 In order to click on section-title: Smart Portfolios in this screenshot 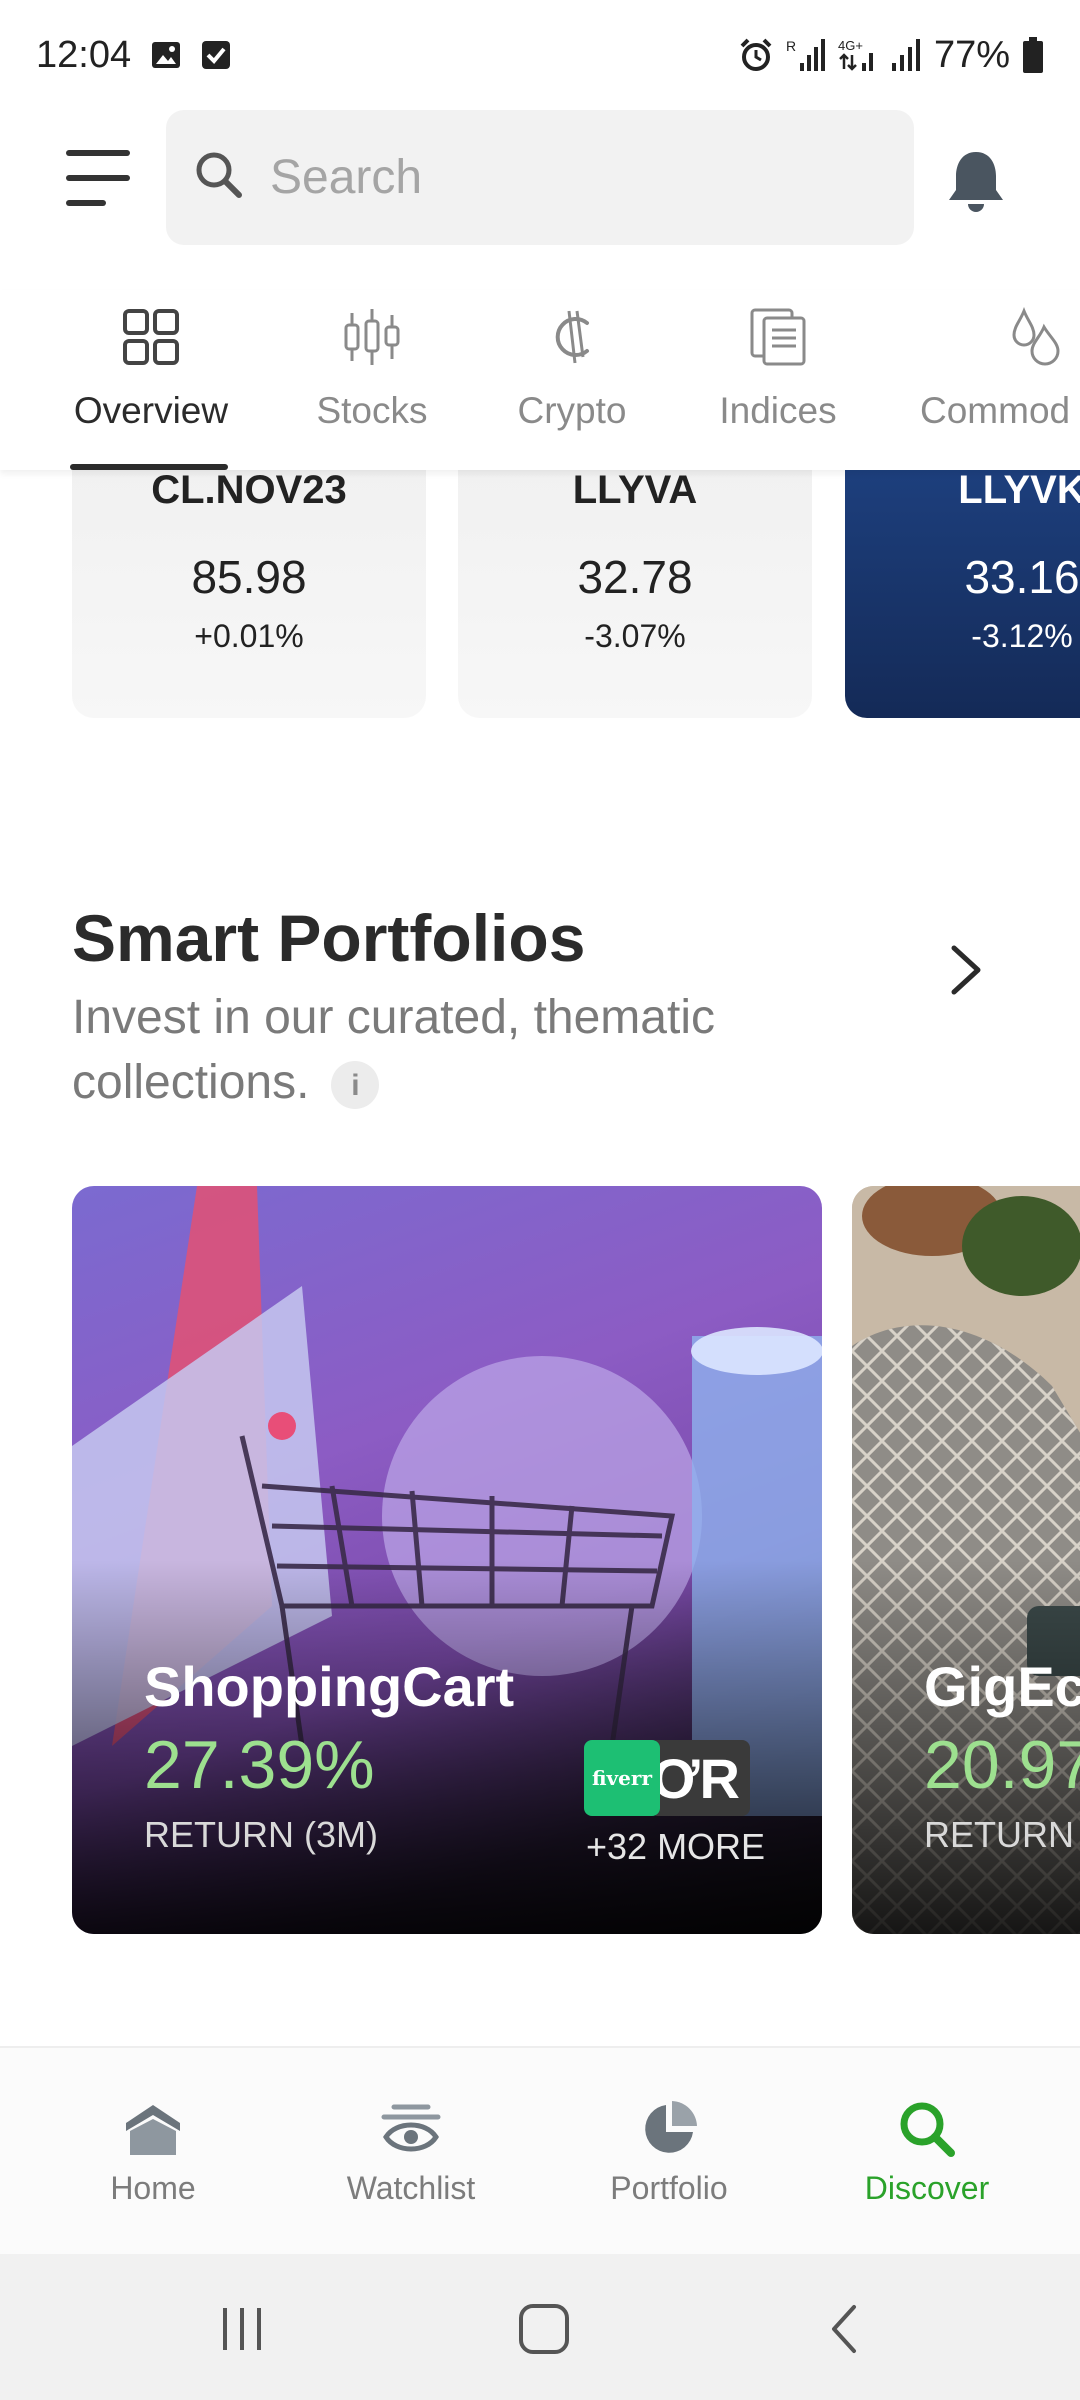, I will do `click(329, 938)`.